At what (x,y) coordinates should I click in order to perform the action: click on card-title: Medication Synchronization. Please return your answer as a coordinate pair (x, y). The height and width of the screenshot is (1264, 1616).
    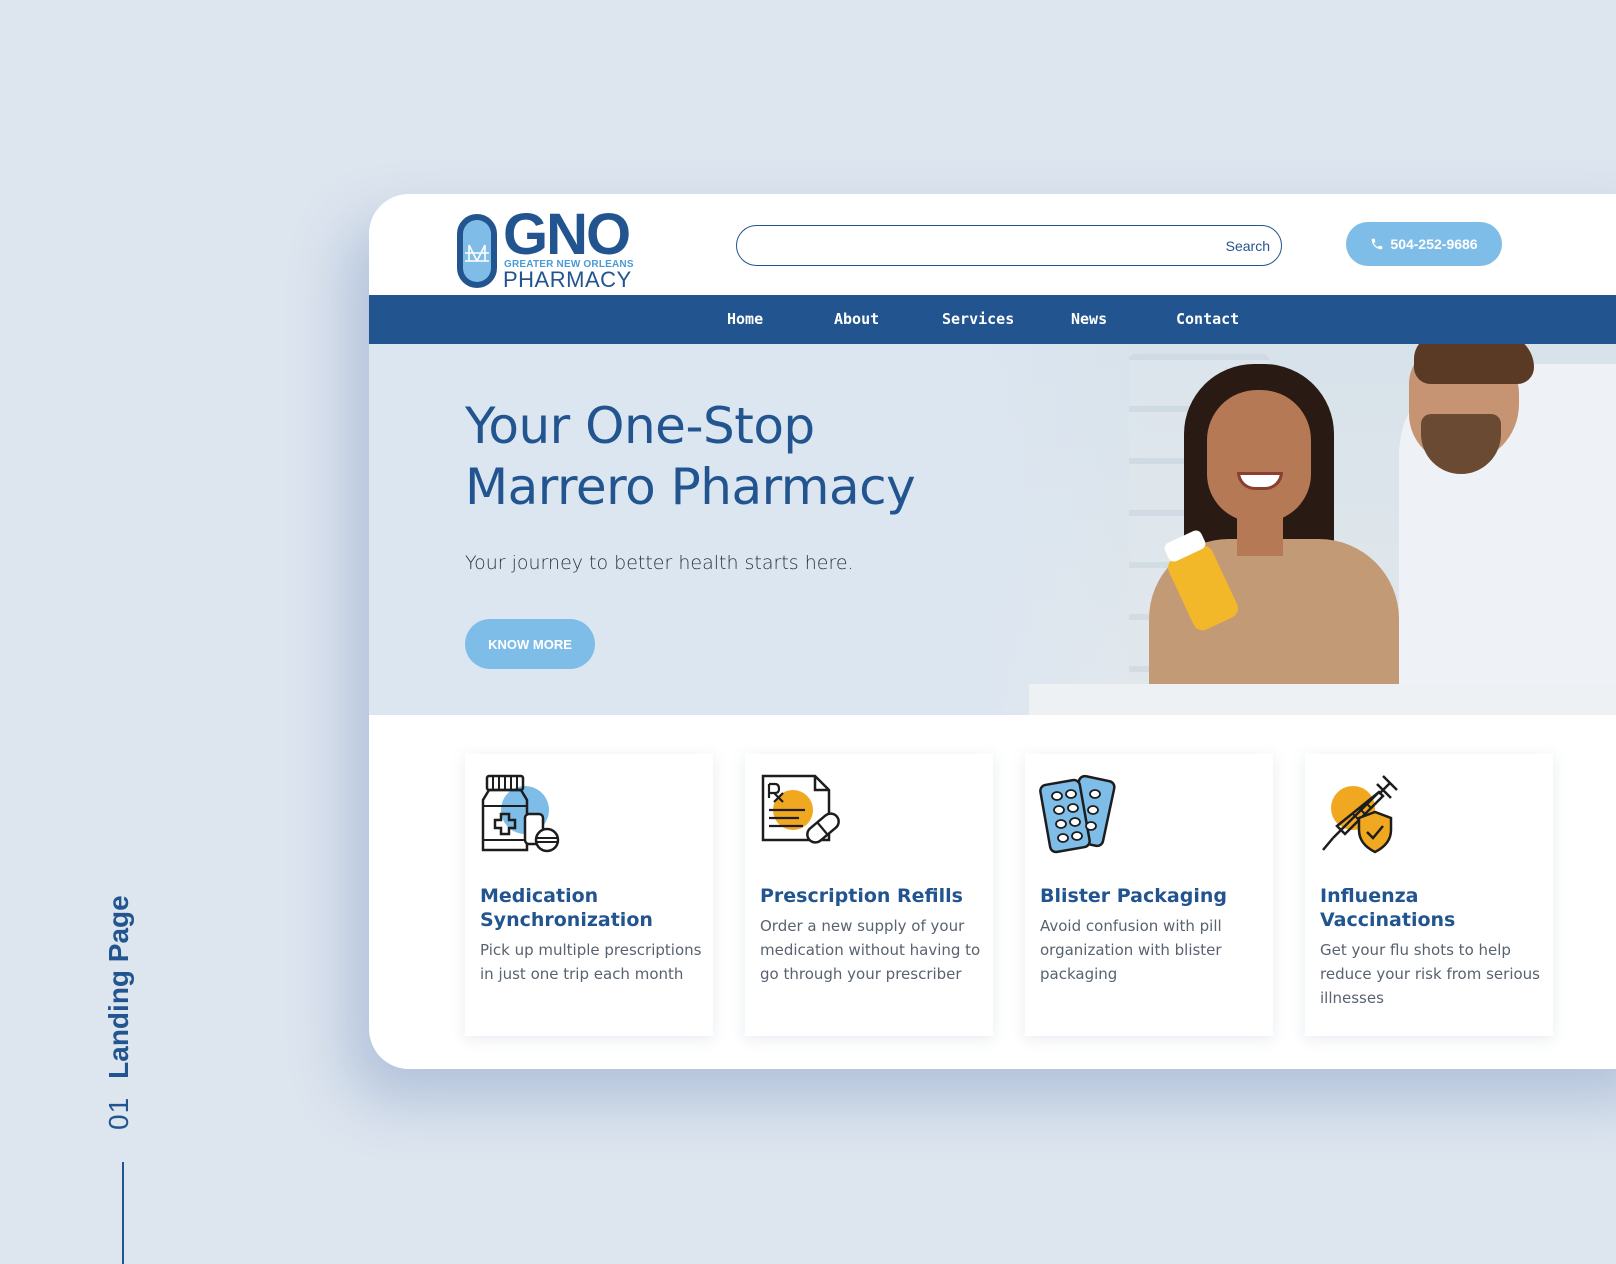
    Looking at the image, I should click on (566, 908).